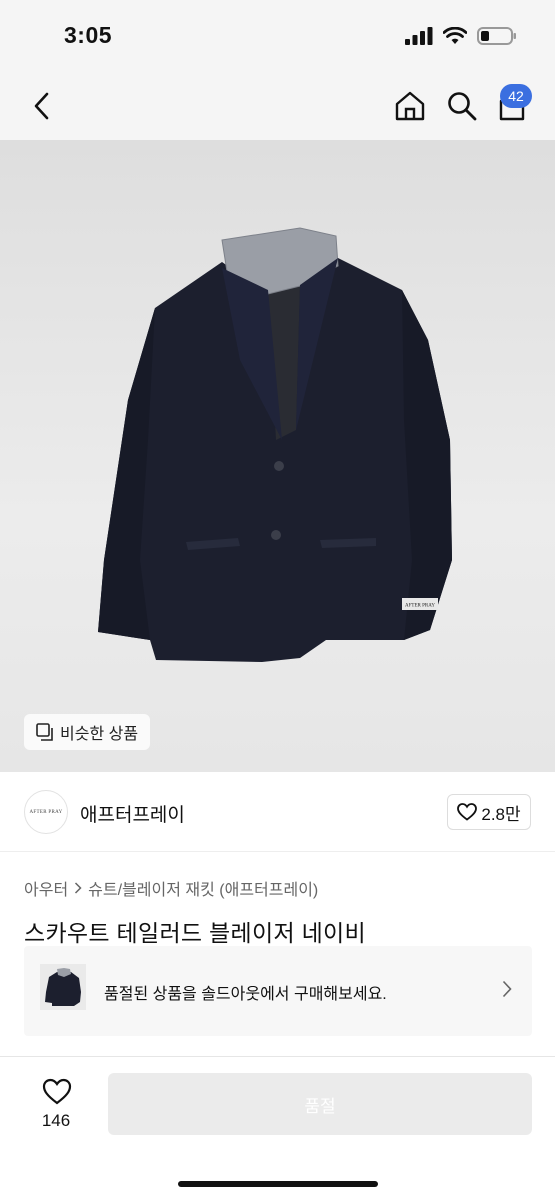 Image resolution: width=555 pixels, height=1200 pixels. What do you see at coordinates (46, 888) in the screenshot?
I see `breadcrumb-category: 아우터` at bounding box center [46, 888].